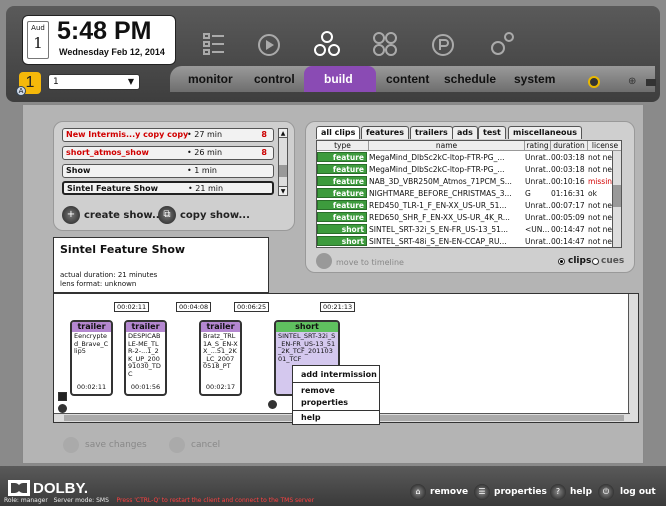 This screenshot has width=666, height=506. I want to click on timeline-clip: trailer Eencrypted_Brave_Clip5 00:02:11, so click(91, 358).